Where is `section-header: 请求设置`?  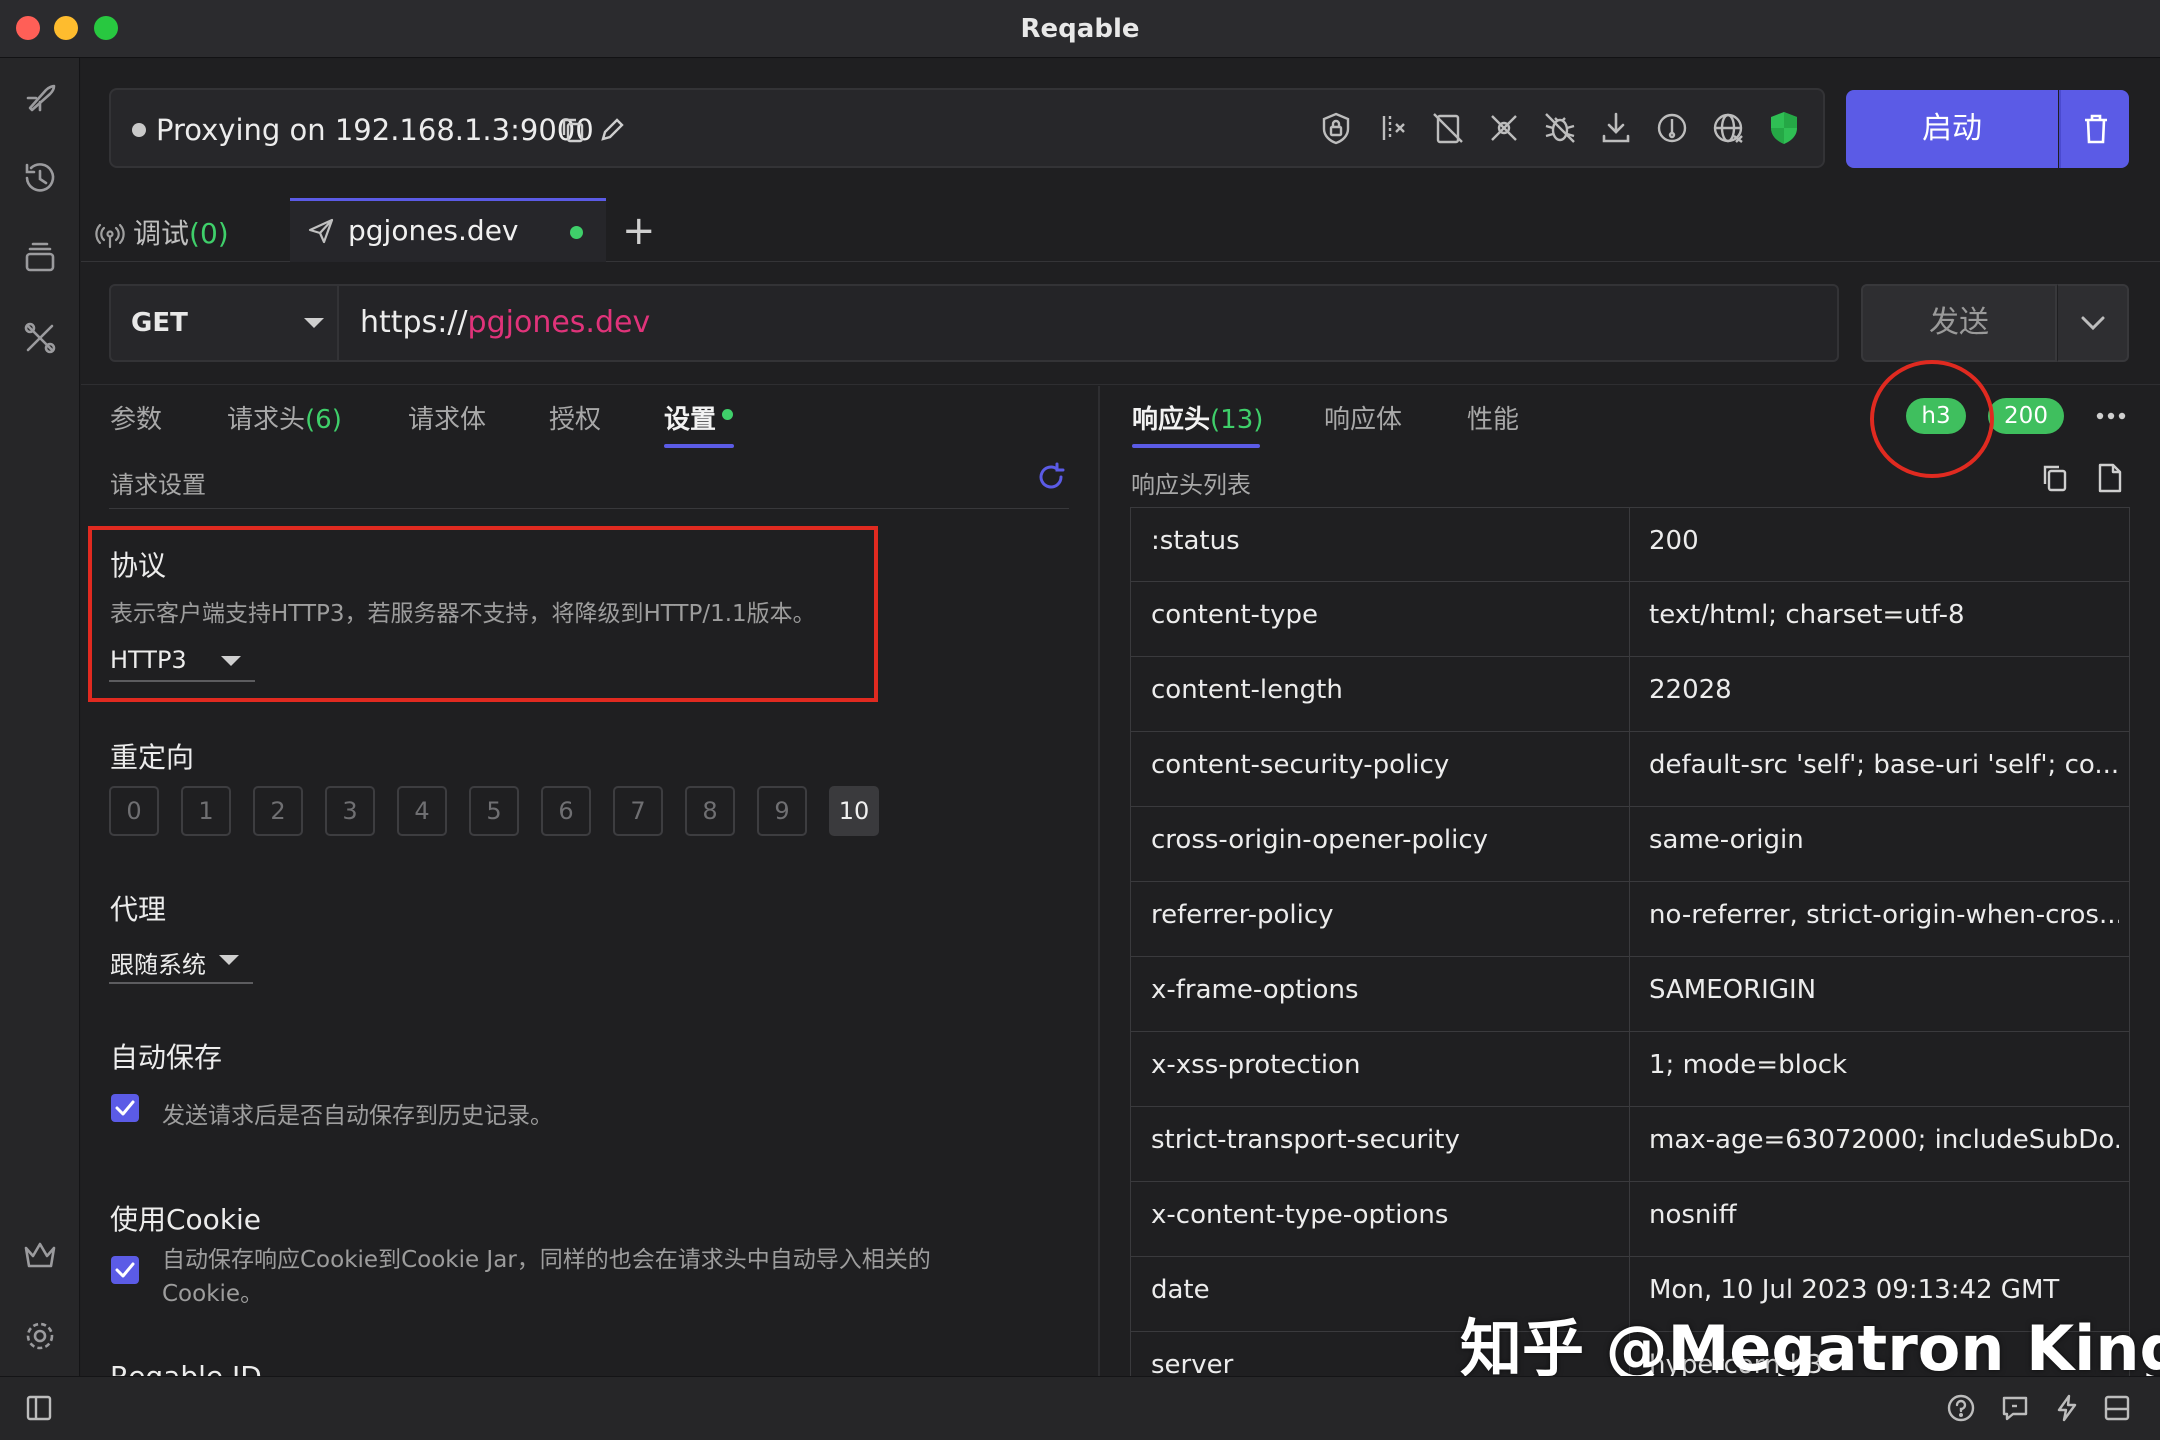
section-header: 请求设置 is located at coordinates (158, 485).